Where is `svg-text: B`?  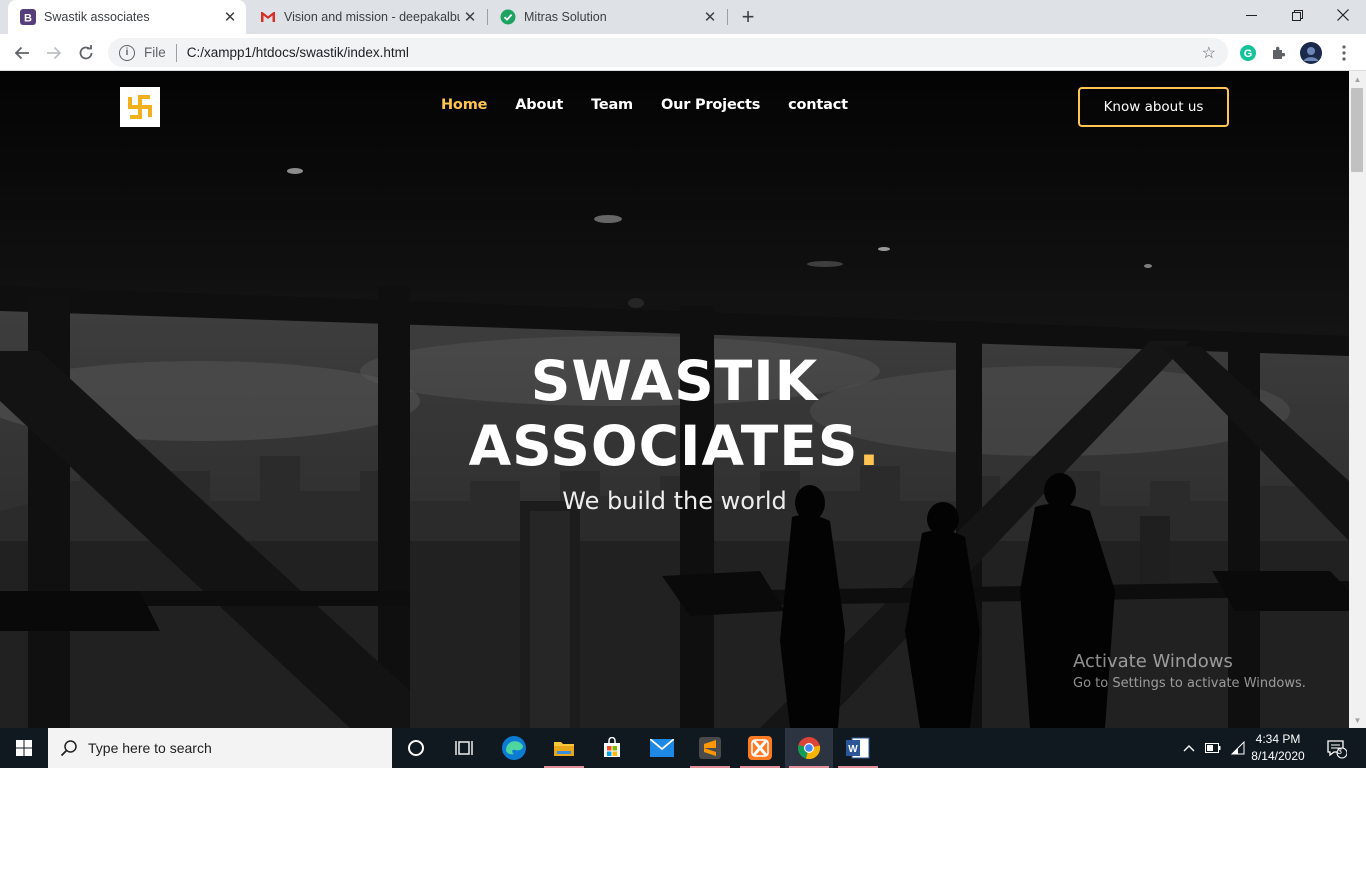
svg-text: B is located at coordinates (28, 19).